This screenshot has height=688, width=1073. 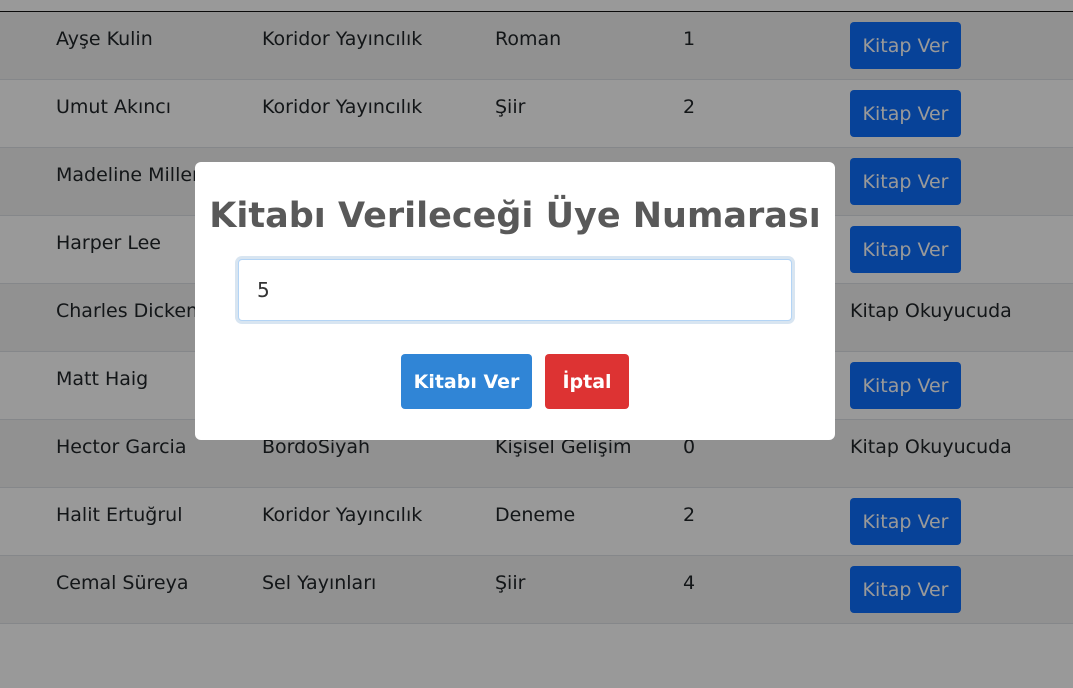 What do you see at coordinates (515, 290) in the screenshot?
I see `member-number-input` at bounding box center [515, 290].